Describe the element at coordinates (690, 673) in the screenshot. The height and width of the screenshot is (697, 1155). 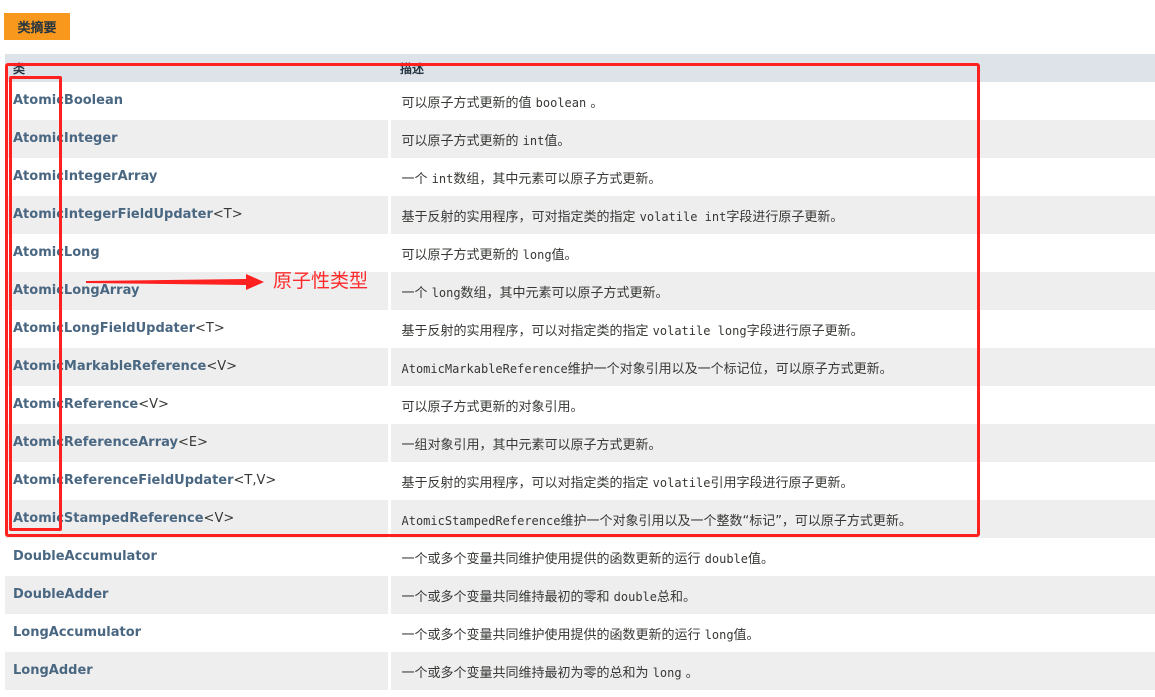
I see `description-suffix: 。` at that location.